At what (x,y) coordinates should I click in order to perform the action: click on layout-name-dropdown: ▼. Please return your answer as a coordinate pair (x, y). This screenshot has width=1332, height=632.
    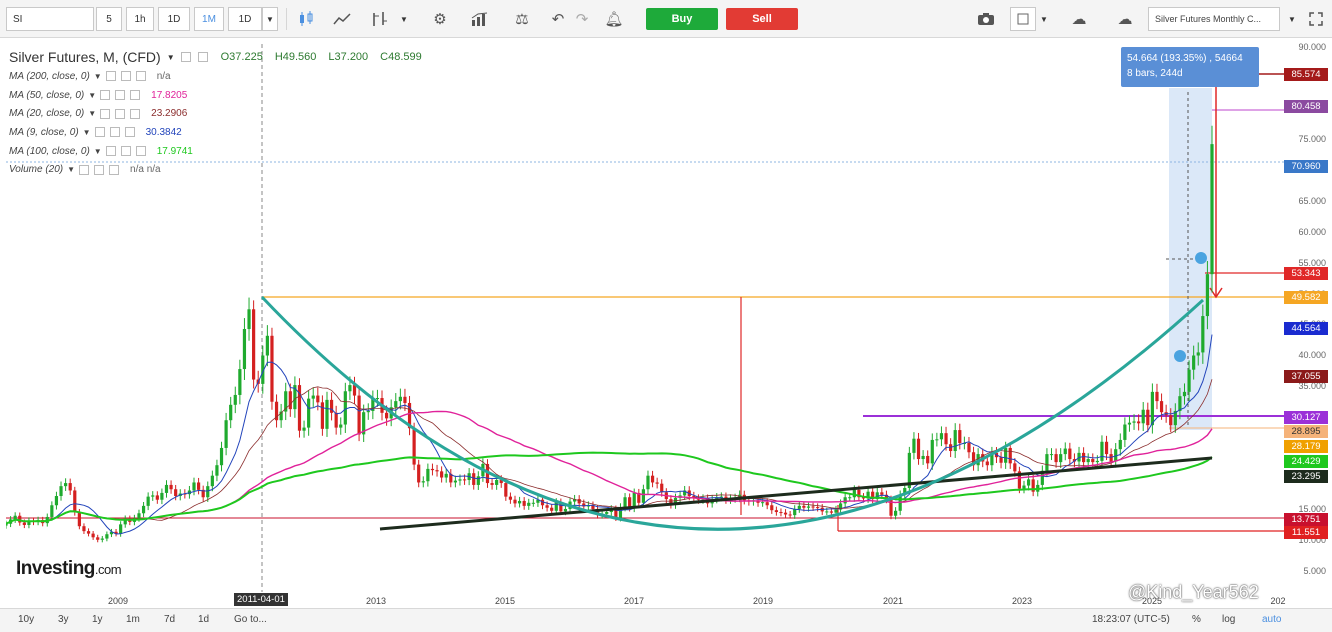
    Looking at the image, I should click on (1292, 19).